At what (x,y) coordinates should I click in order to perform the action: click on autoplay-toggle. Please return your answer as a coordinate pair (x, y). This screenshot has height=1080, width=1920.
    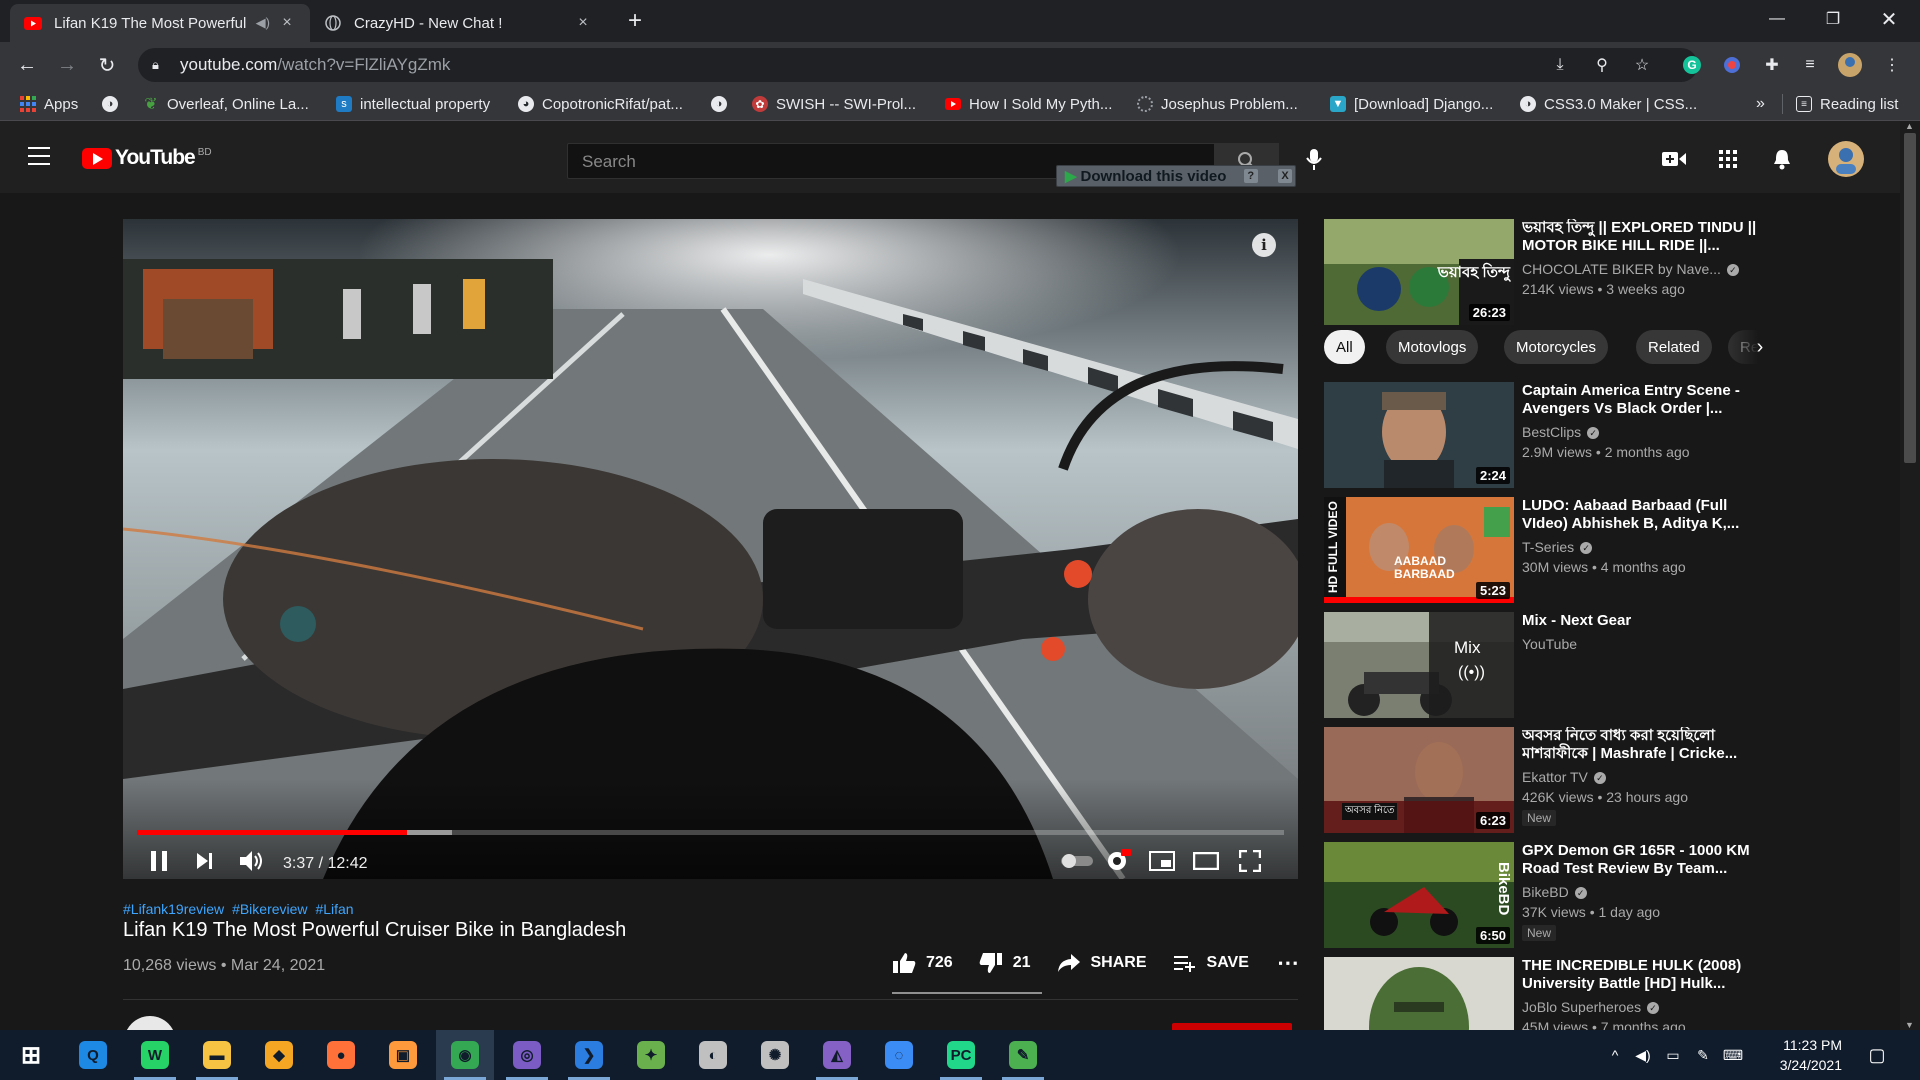
    Looking at the image, I should click on (1077, 861).